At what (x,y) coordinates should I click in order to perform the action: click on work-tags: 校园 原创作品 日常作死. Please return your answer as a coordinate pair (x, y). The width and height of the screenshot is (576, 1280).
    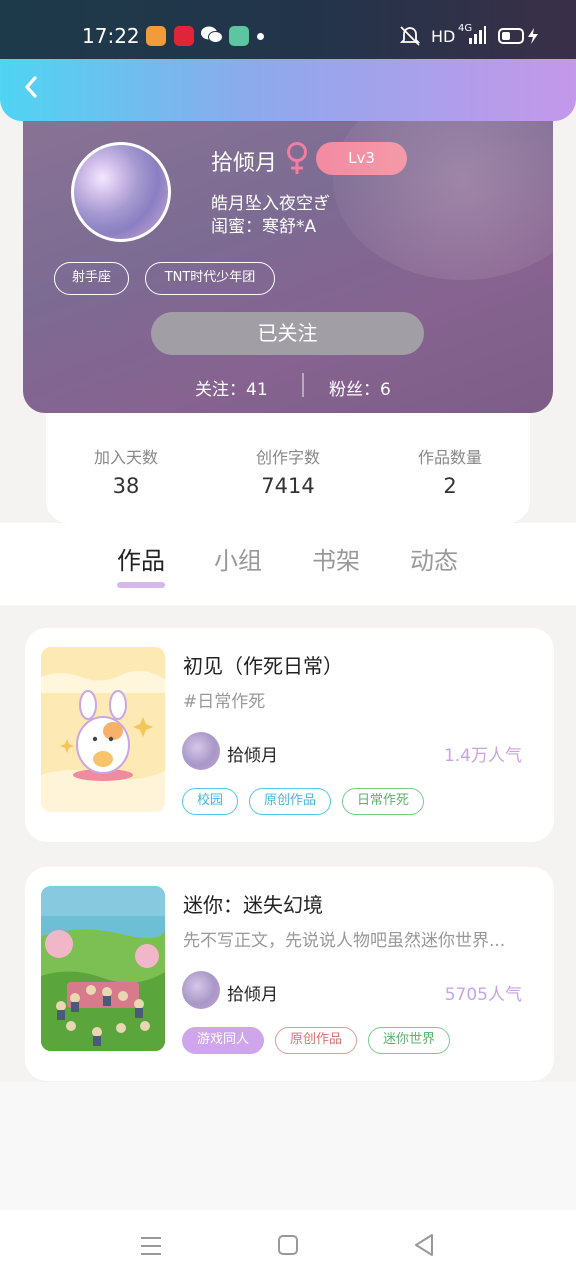
    Looking at the image, I should click on (303, 801).